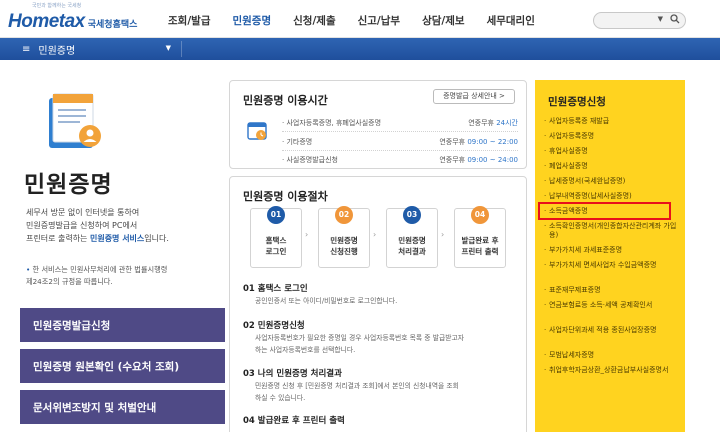  What do you see at coordinates (357, 386) in the screenshot?
I see `section-line: 민원증명 신청 후 [민원증명 처리결과 조회]에서 본인의 신청내역을 조회` at bounding box center [357, 386].